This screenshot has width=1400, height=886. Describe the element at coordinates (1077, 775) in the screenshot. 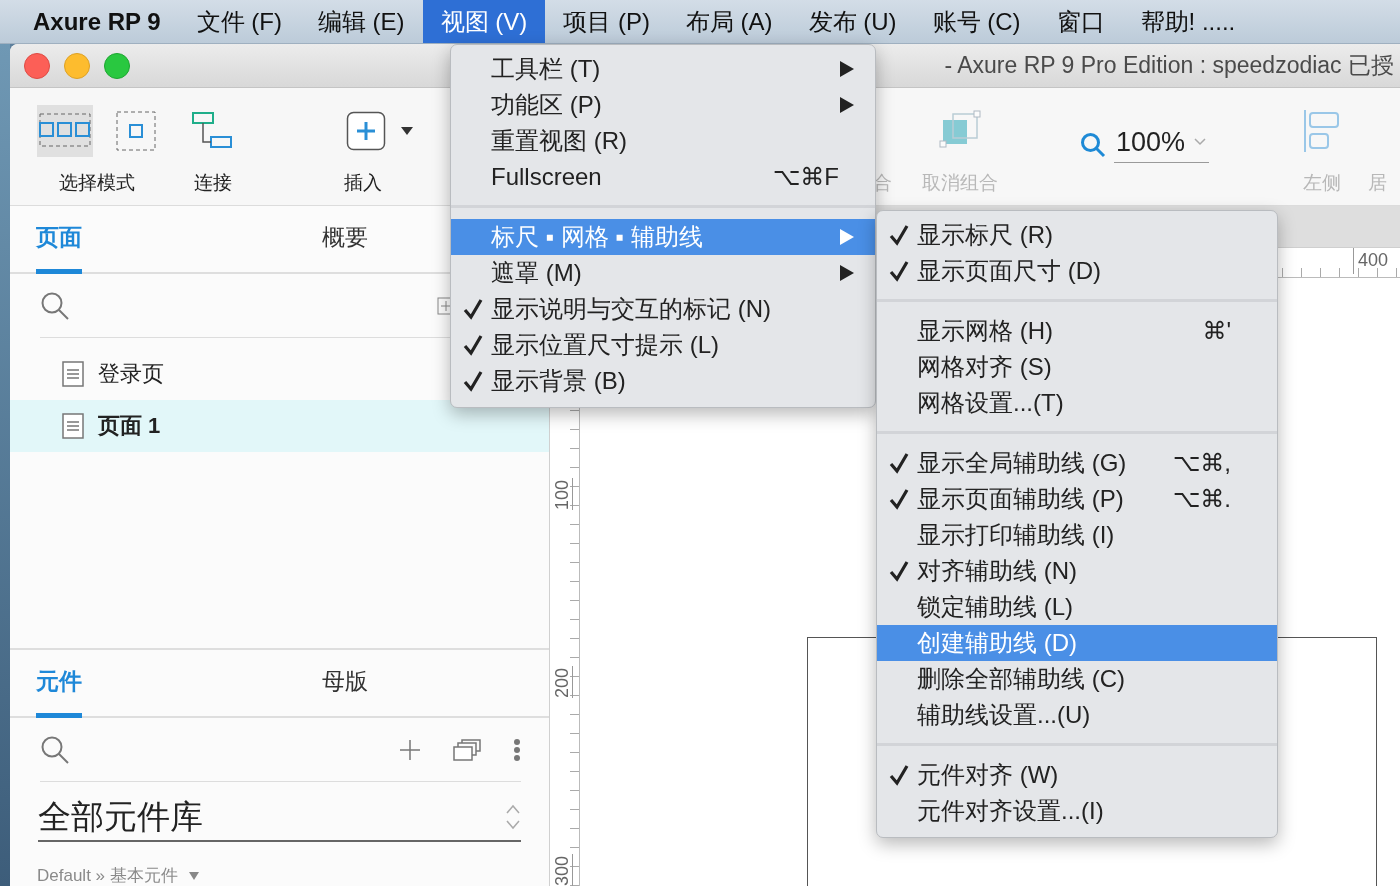

I see `menu-item: 元件对齐 (W)` at that location.